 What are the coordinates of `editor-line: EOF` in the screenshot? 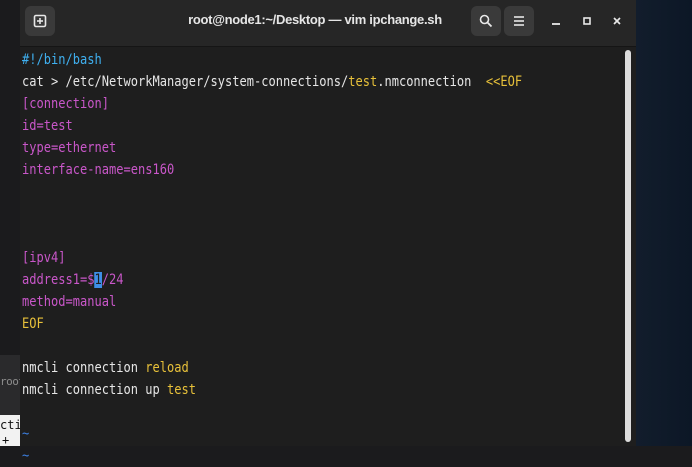 It's located at (33, 324).